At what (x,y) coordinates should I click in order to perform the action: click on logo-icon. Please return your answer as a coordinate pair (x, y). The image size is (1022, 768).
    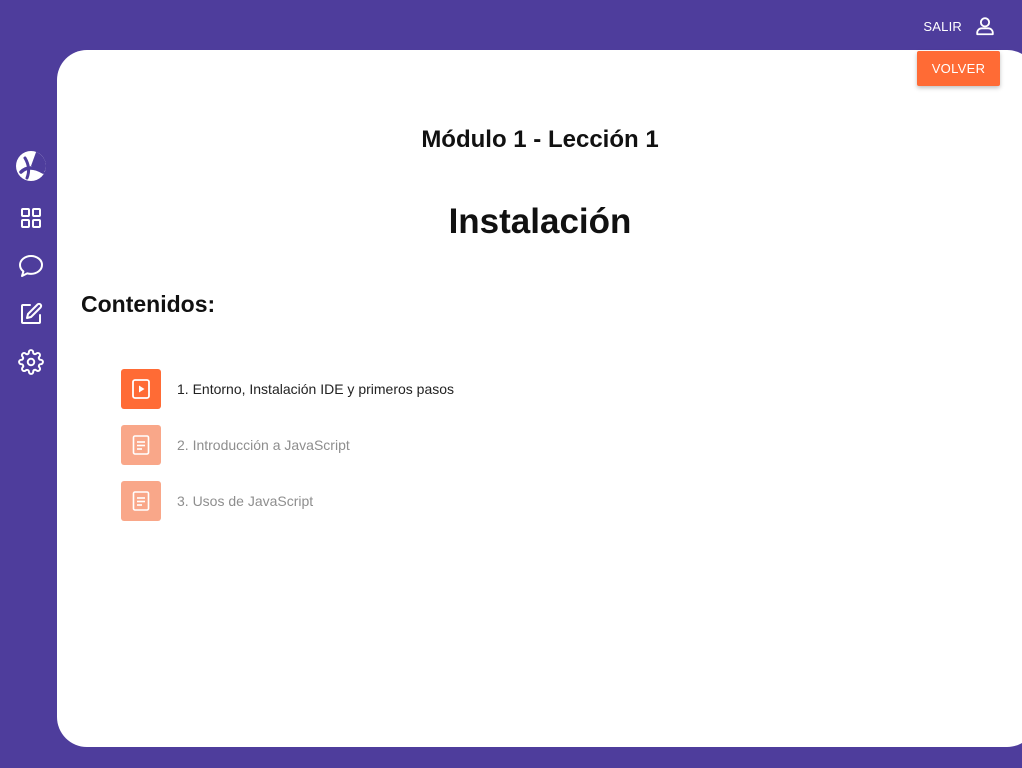
    Looking at the image, I should click on (31, 166).